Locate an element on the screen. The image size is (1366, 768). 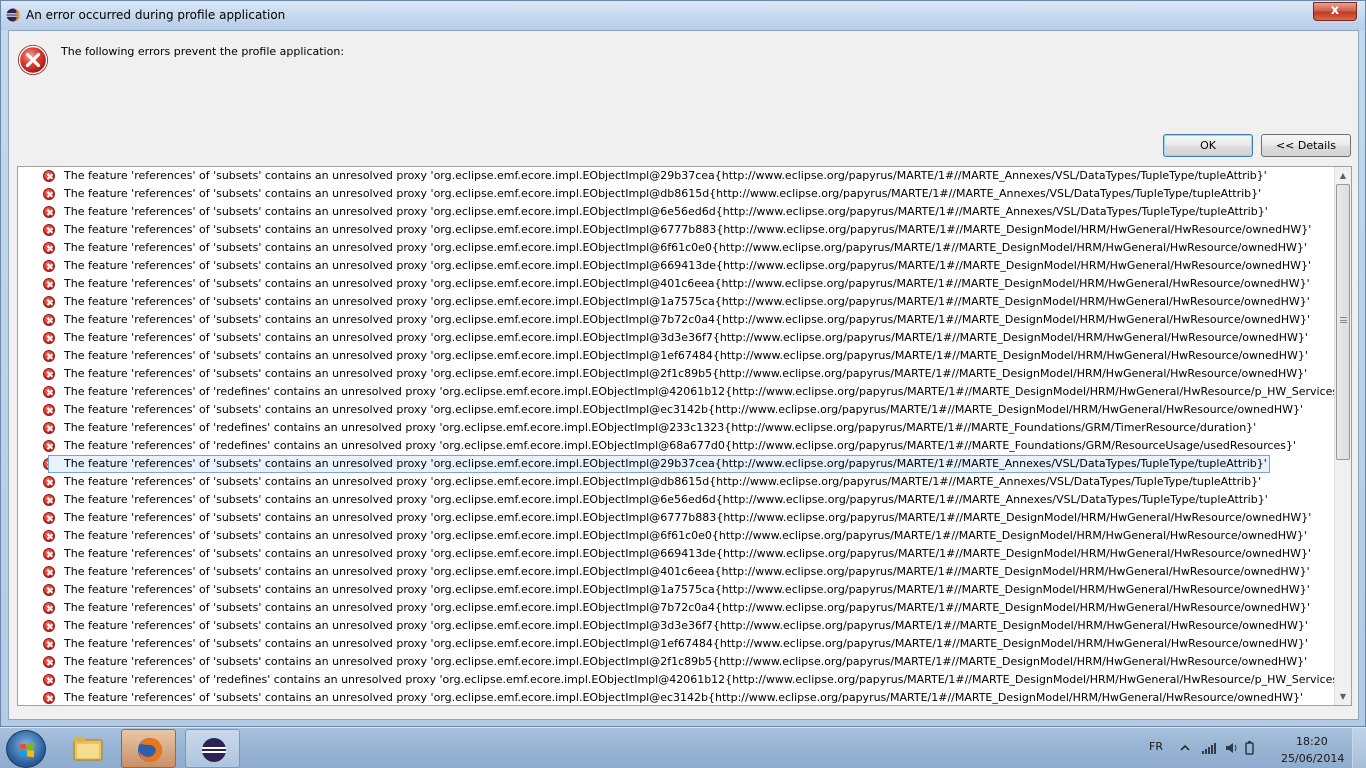
scroll-thumb is located at coordinates (1343, 322).